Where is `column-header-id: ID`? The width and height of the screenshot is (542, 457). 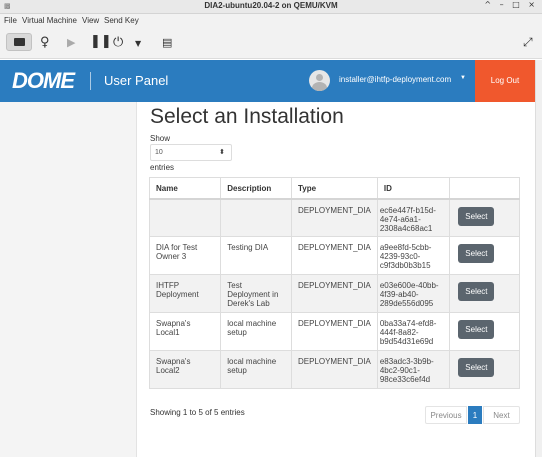
column-header-id: ID is located at coordinates (413, 188).